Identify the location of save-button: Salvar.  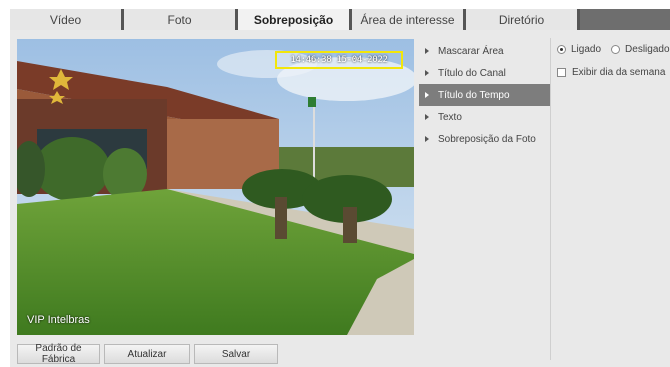
(236, 354).